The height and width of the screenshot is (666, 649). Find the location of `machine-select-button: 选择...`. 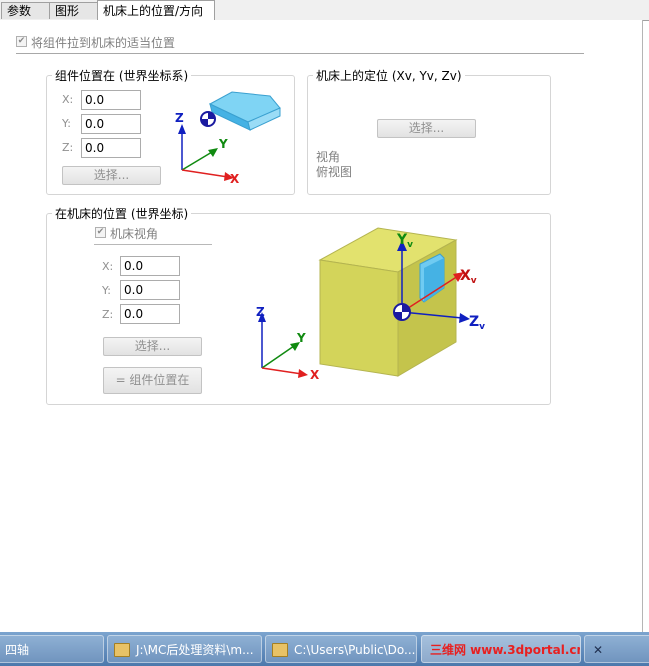

machine-select-button: 选择... is located at coordinates (152, 346).